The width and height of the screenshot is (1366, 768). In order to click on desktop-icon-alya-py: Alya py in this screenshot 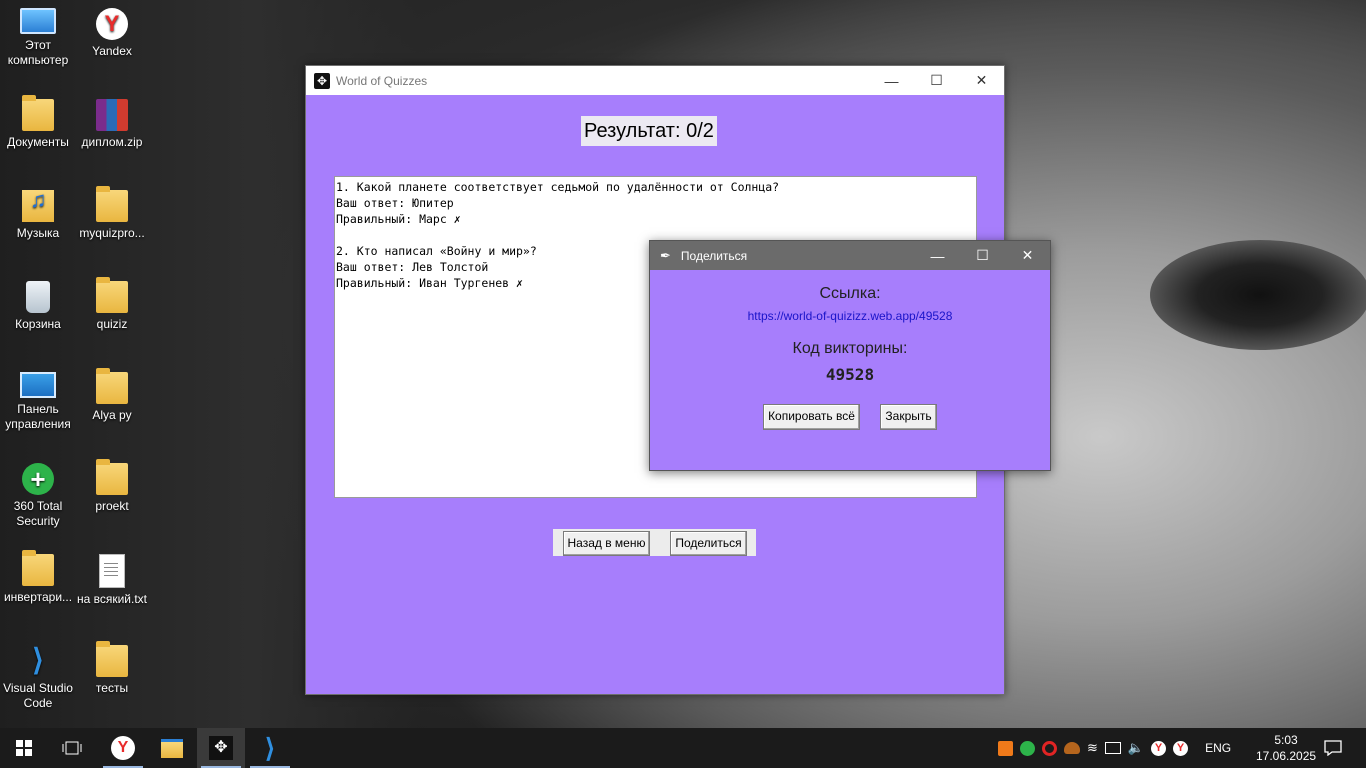, I will do `click(112, 395)`.